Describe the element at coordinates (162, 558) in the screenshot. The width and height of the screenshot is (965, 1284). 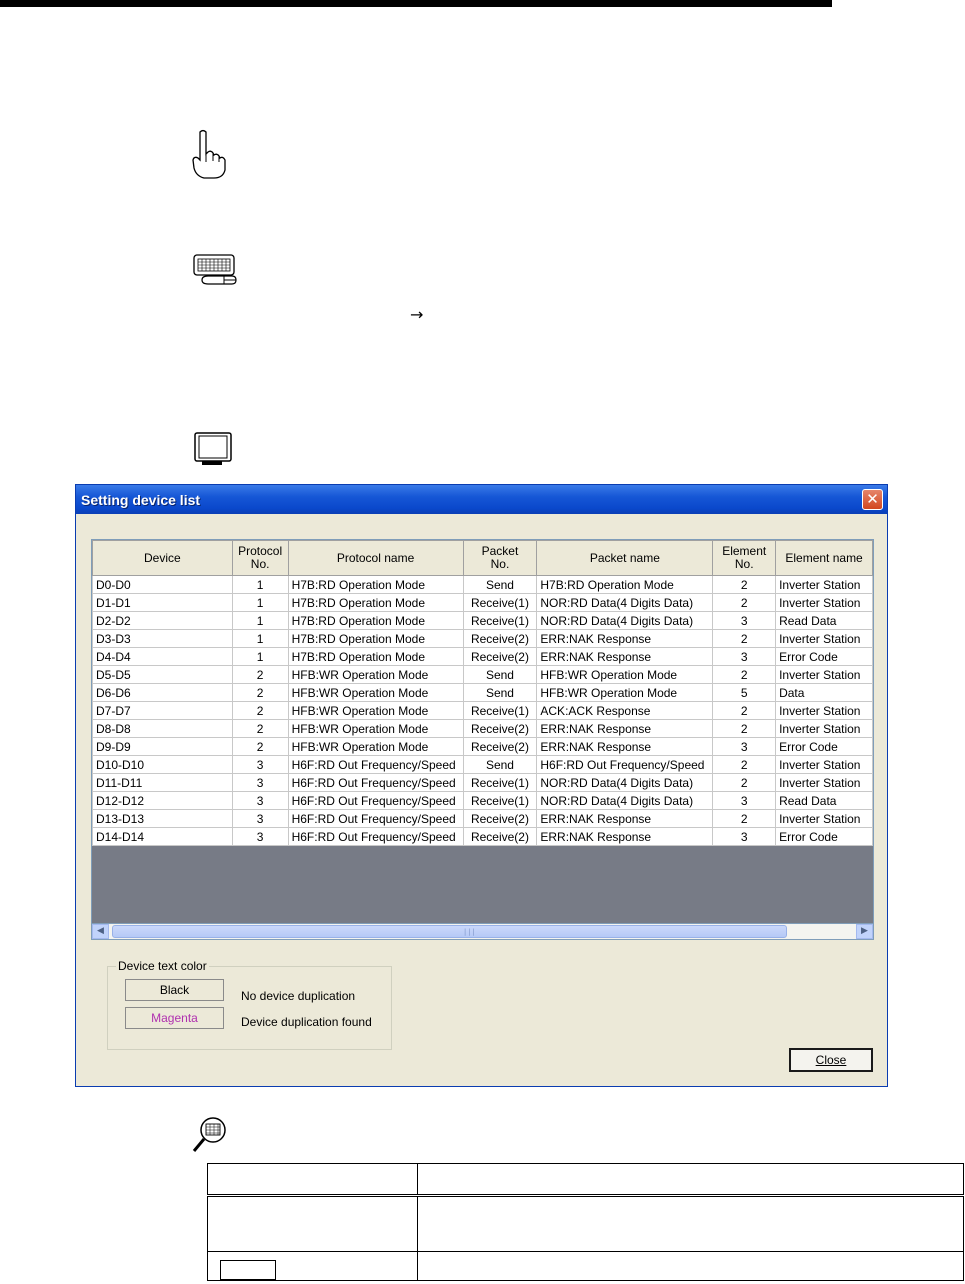
I see `column-header: Device` at that location.